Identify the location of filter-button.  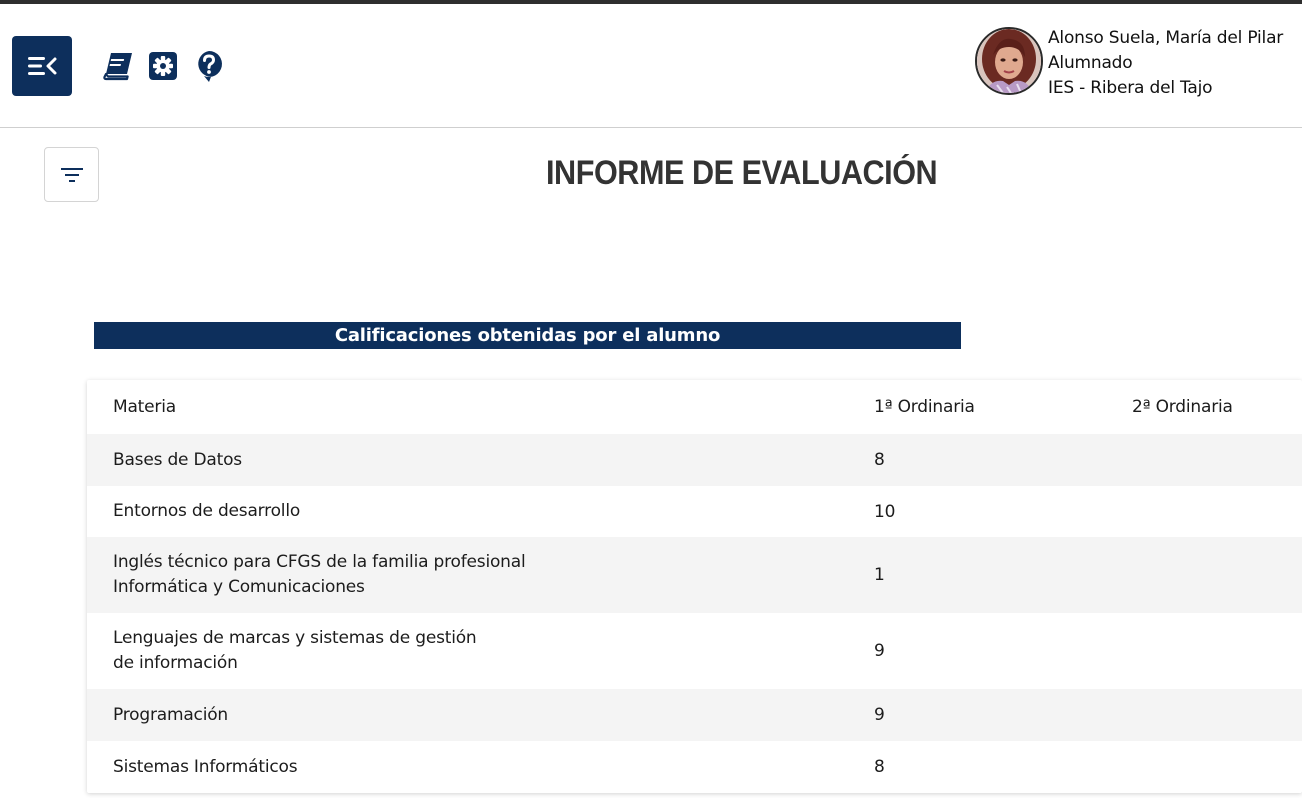
(71, 174).